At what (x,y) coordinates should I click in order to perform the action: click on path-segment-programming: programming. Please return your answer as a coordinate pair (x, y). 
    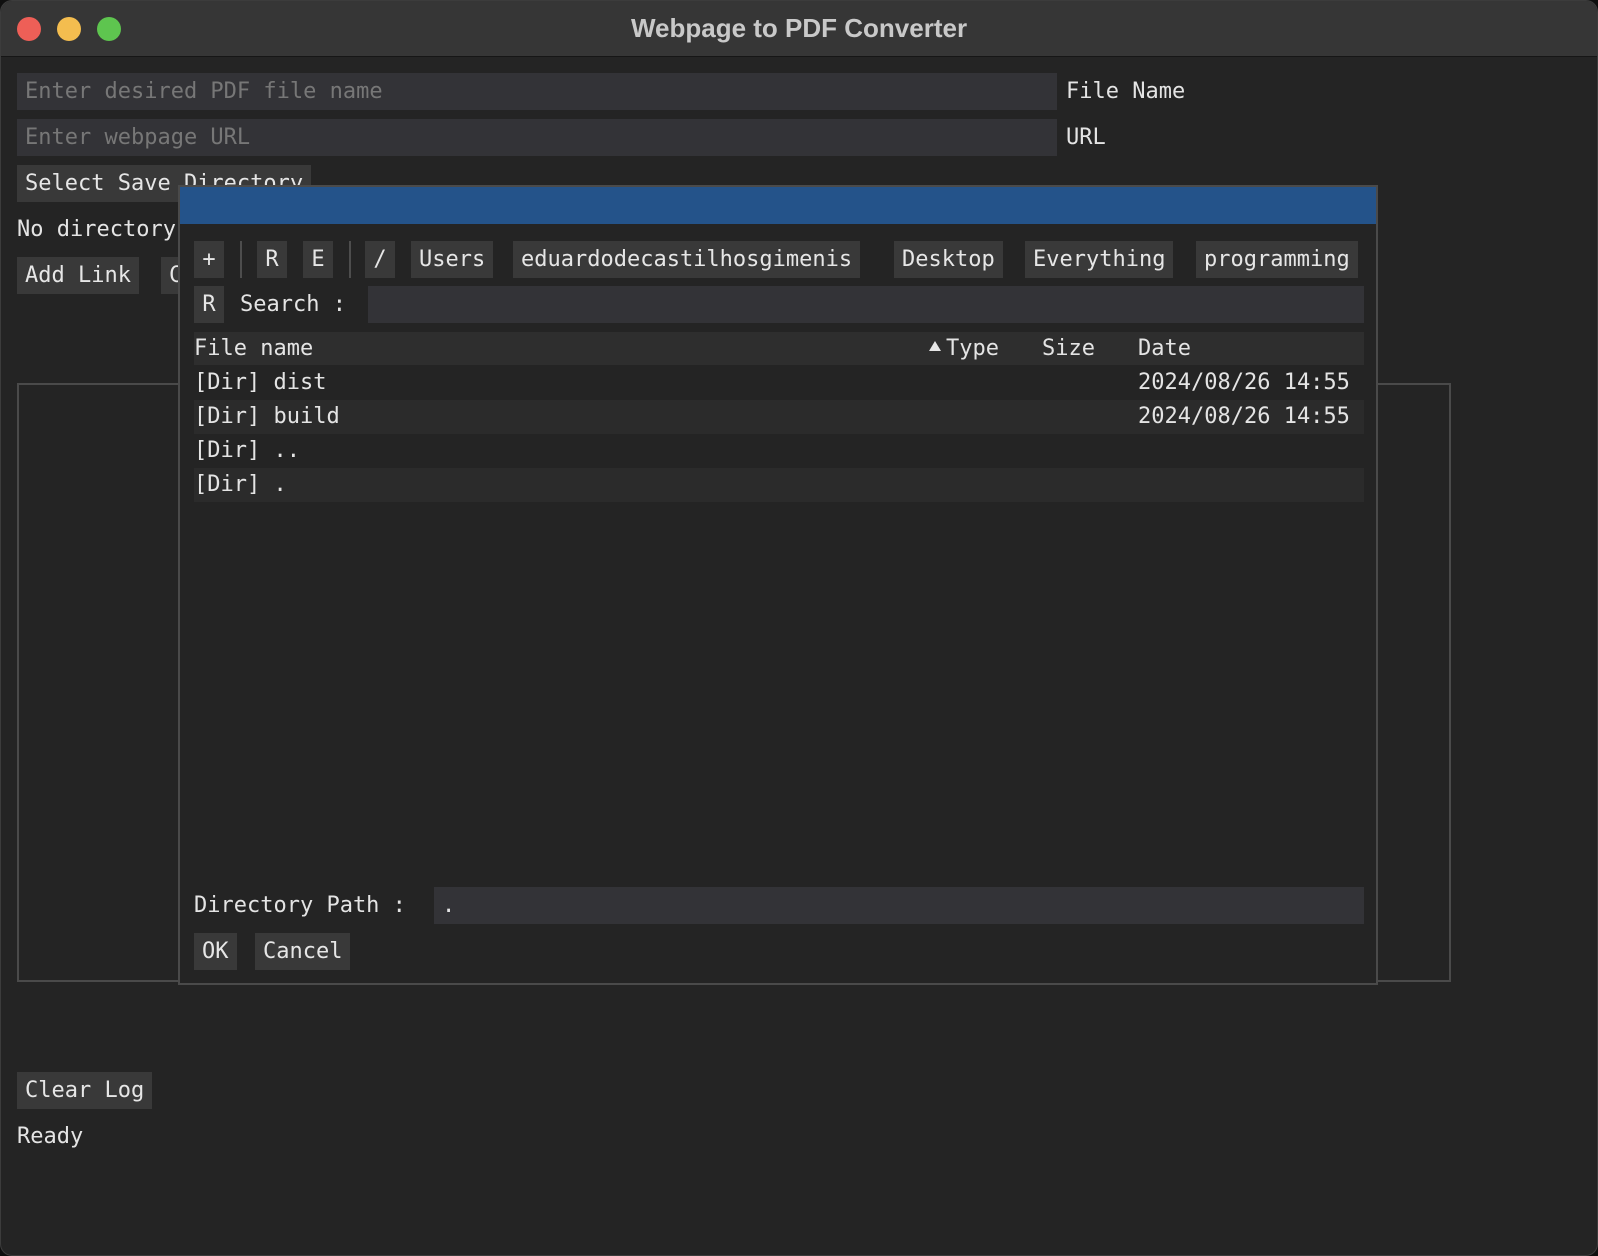
    Looking at the image, I should click on (1277, 259).